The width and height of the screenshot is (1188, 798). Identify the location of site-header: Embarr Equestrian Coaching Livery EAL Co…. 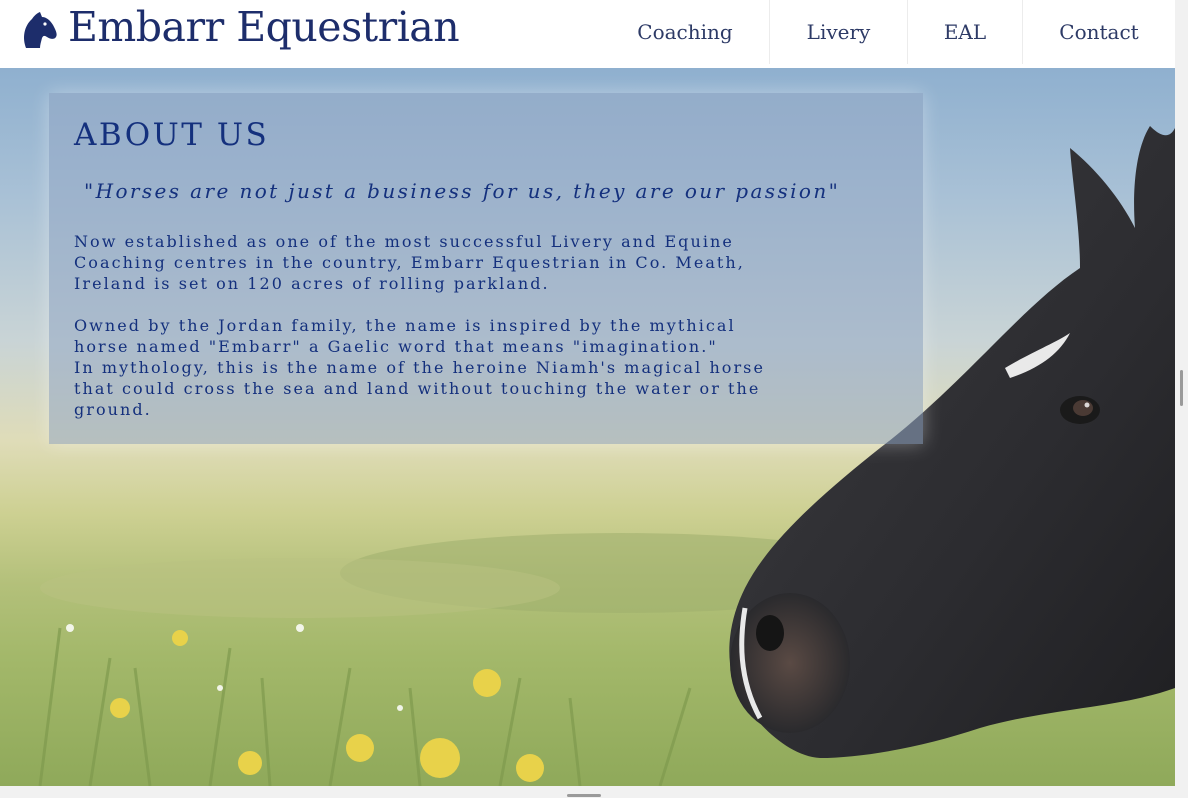
(587, 34).